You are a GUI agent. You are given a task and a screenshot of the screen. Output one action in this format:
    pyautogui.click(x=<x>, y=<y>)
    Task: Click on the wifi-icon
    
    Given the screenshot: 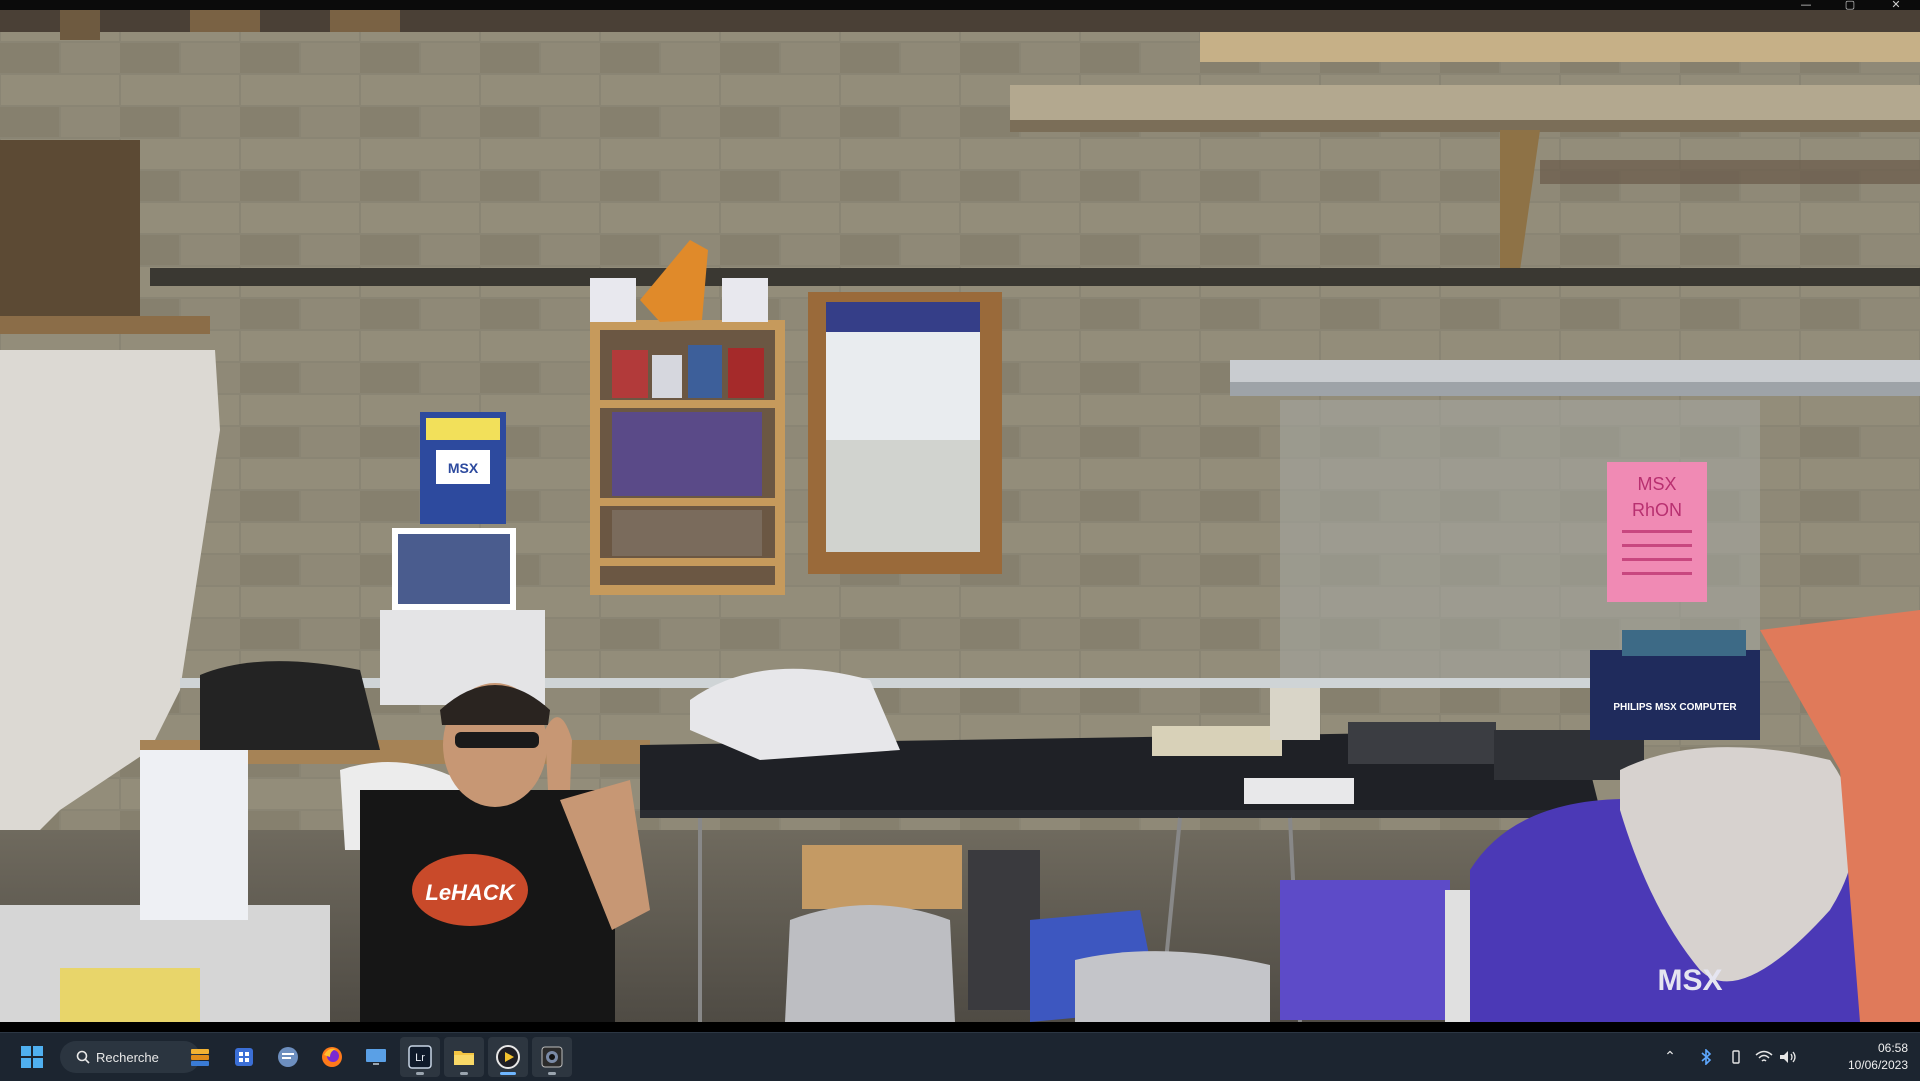 What is the action you would take?
    pyautogui.click(x=1764, y=1057)
    